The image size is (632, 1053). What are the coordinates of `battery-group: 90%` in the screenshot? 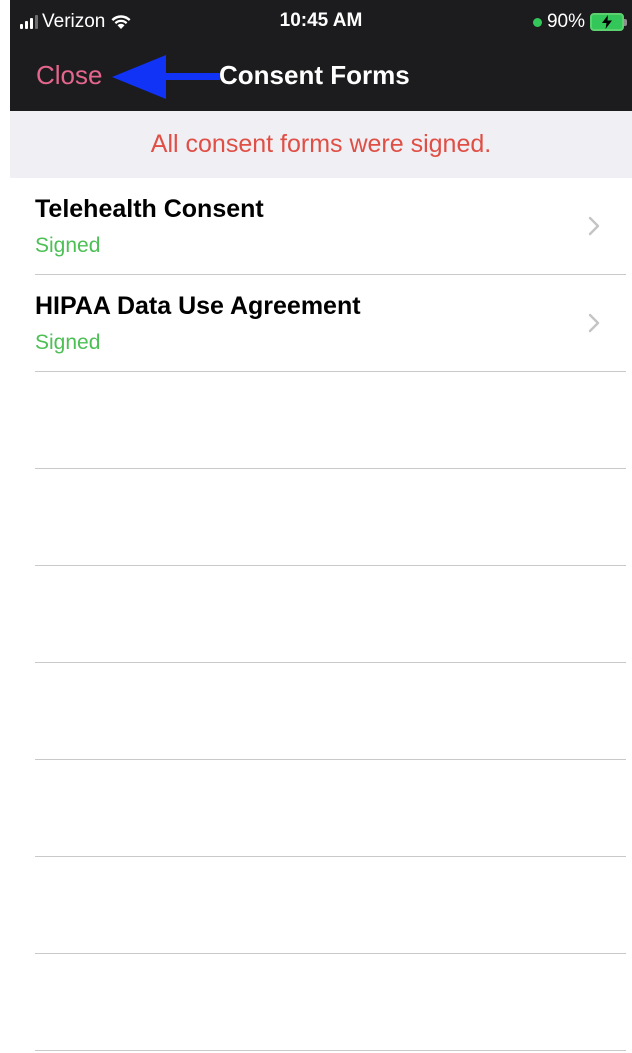 It's located at (579, 22).